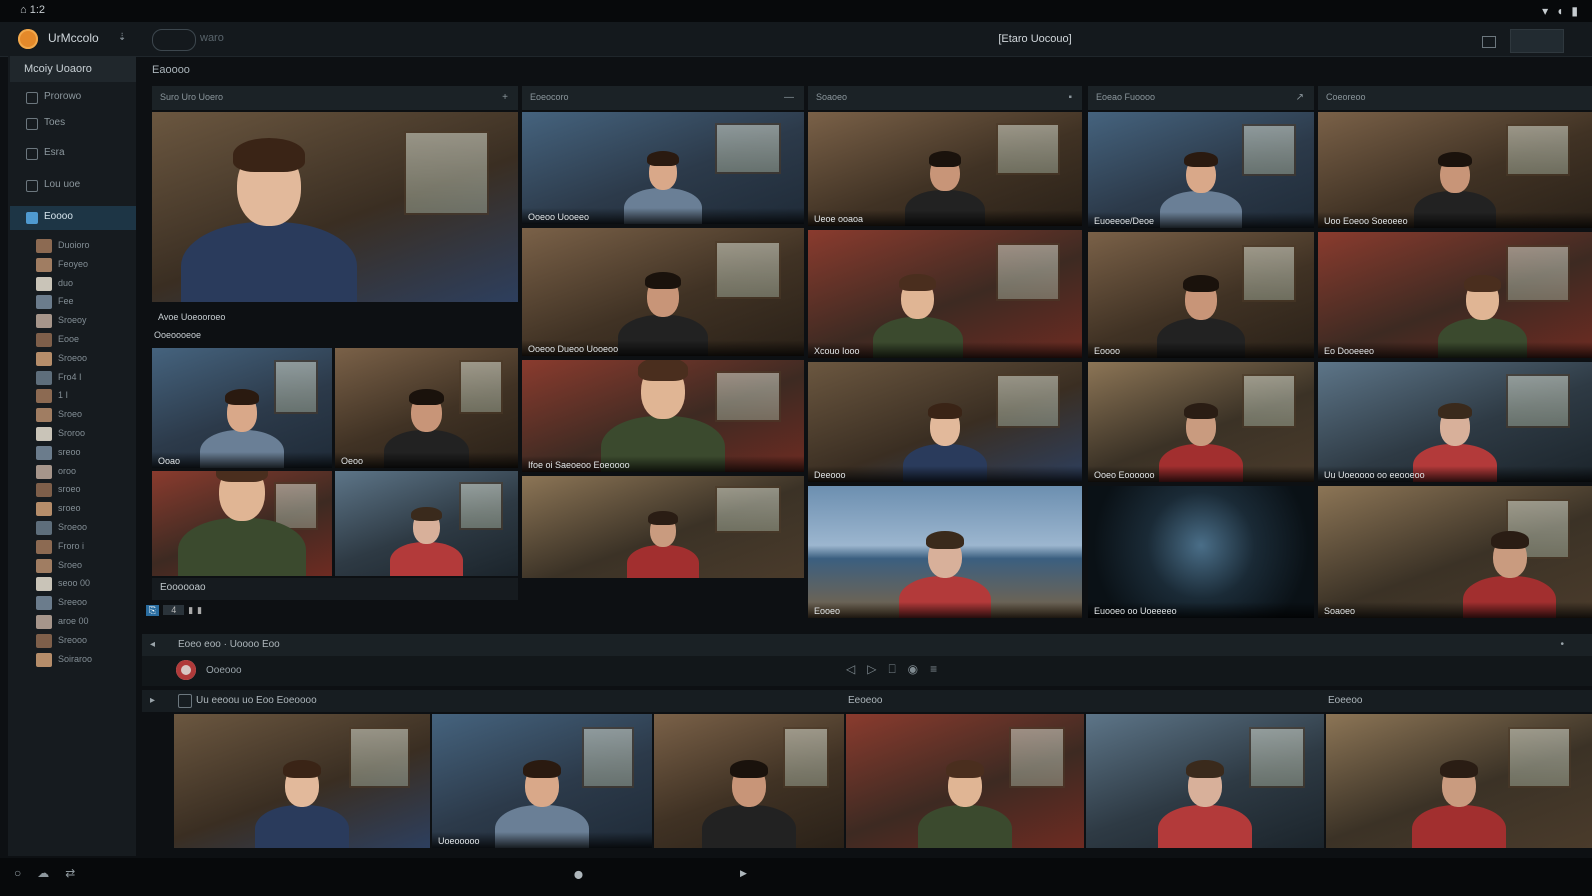 The width and height of the screenshot is (1592, 896). I want to click on page-control-3: ▮, so click(190, 610).